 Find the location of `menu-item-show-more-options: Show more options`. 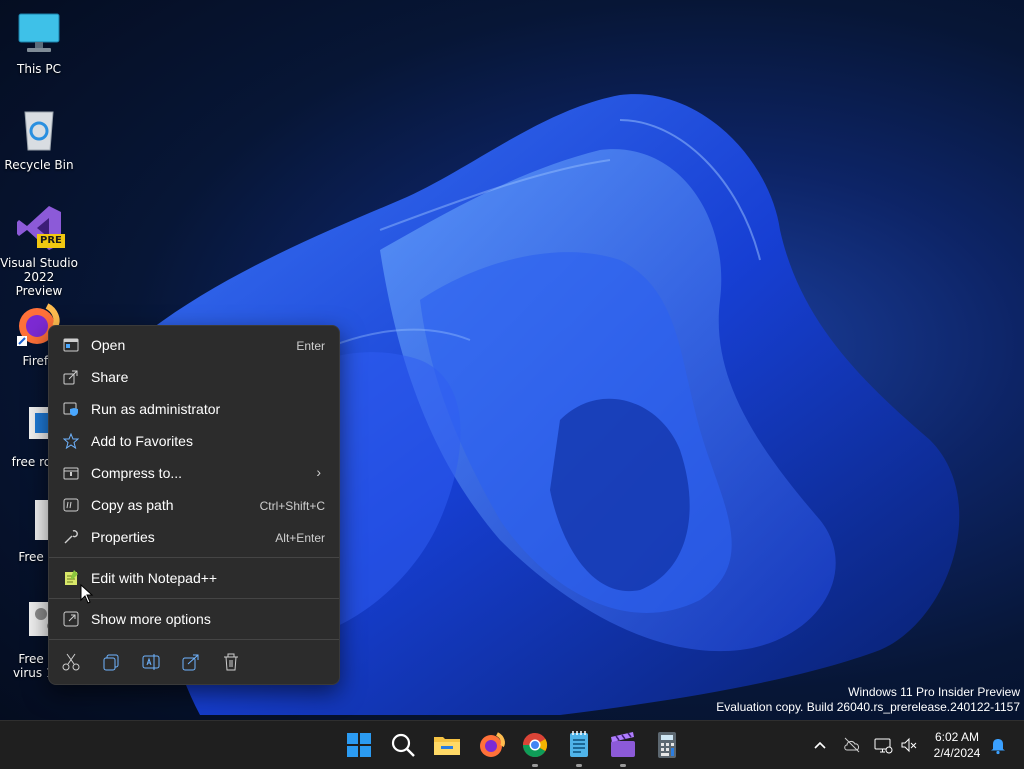

menu-item-show-more-options: Show more options is located at coordinates (194, 619).